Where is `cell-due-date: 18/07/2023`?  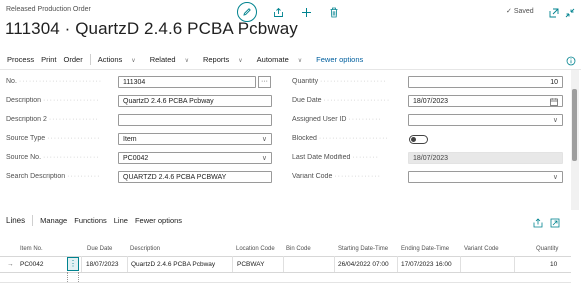 cell-due-date: 18/07/2023 is located at coordinates (102, 264).